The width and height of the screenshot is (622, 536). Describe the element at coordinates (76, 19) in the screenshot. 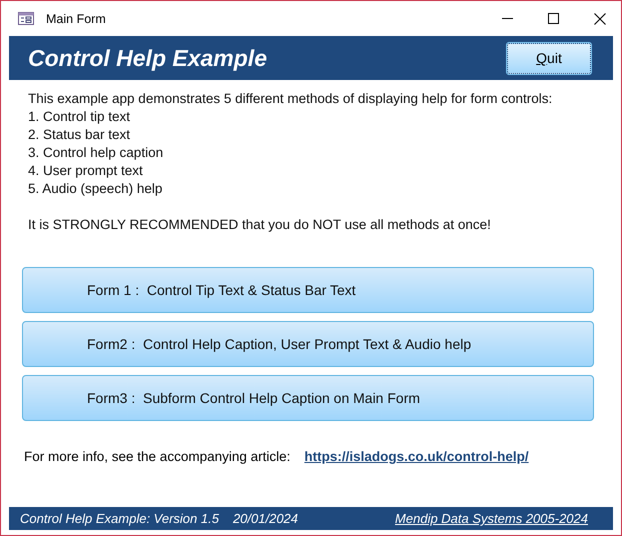

I see `window-title: Main Form` at that location.